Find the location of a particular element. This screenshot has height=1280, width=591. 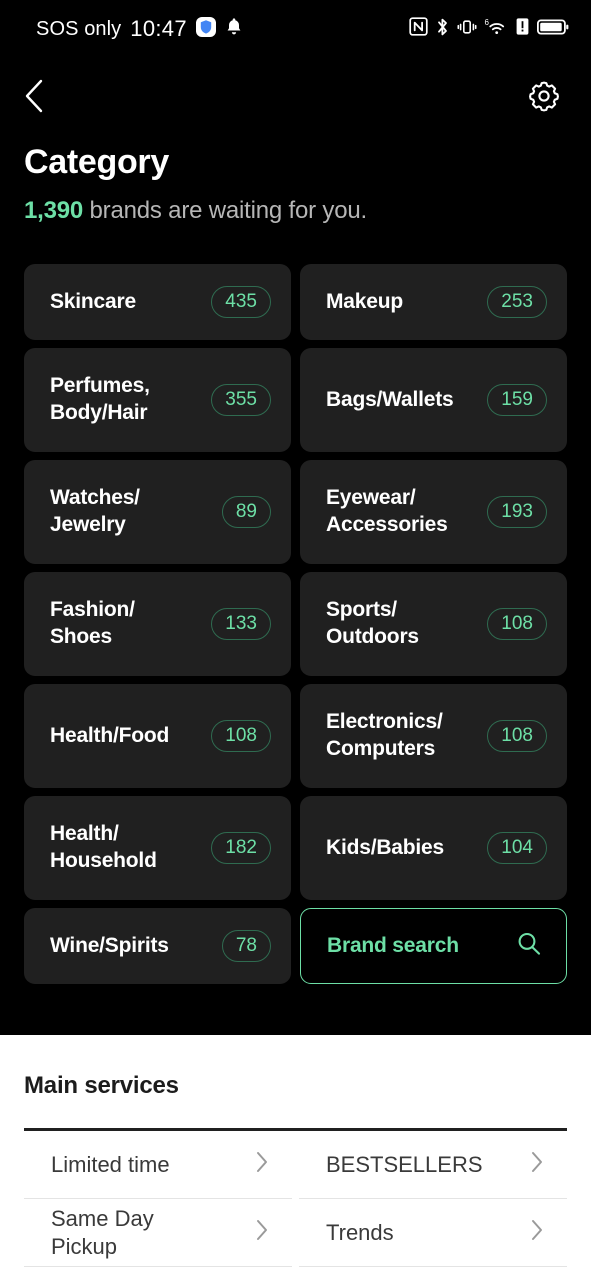

category-count-badge: 253 is located at coordinates (517, 302).